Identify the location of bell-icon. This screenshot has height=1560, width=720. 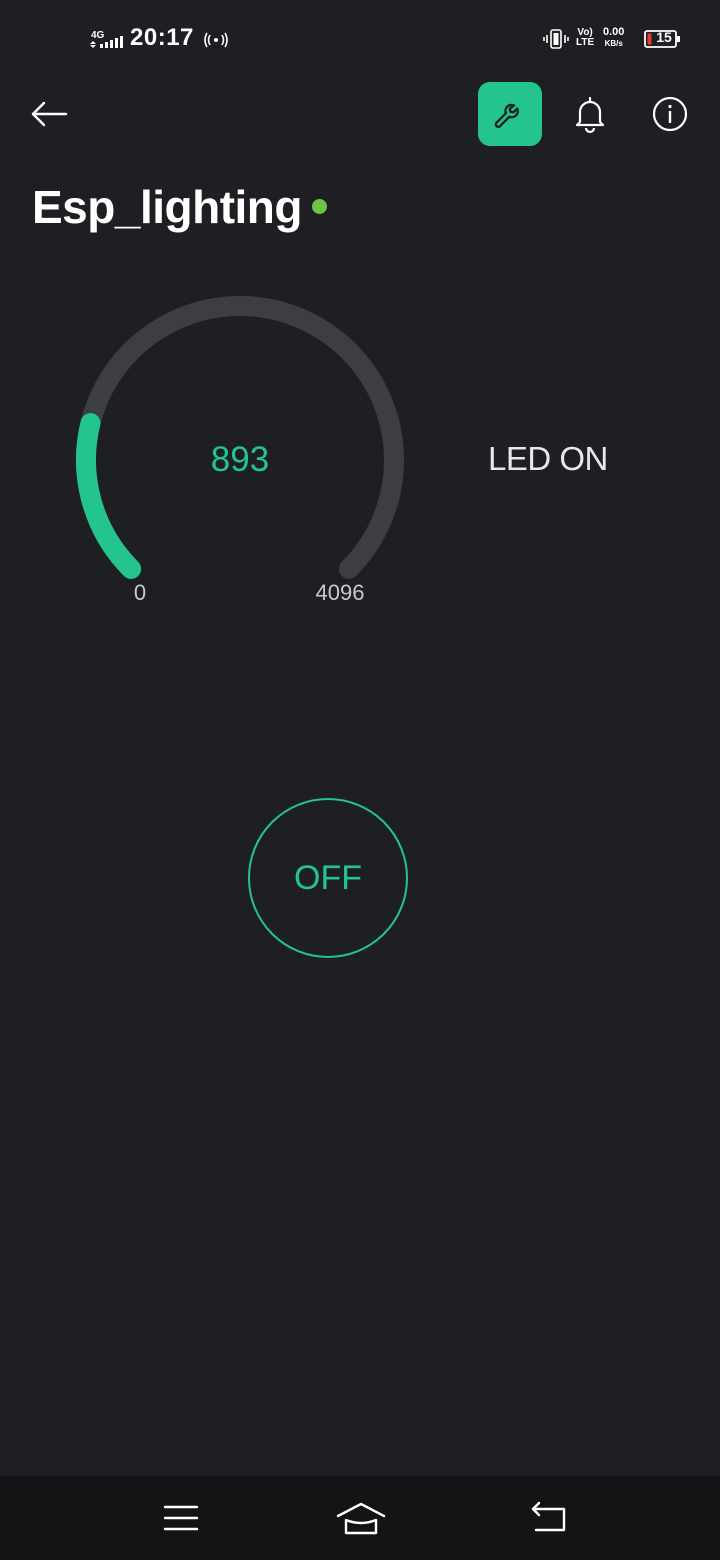
(590, 115).